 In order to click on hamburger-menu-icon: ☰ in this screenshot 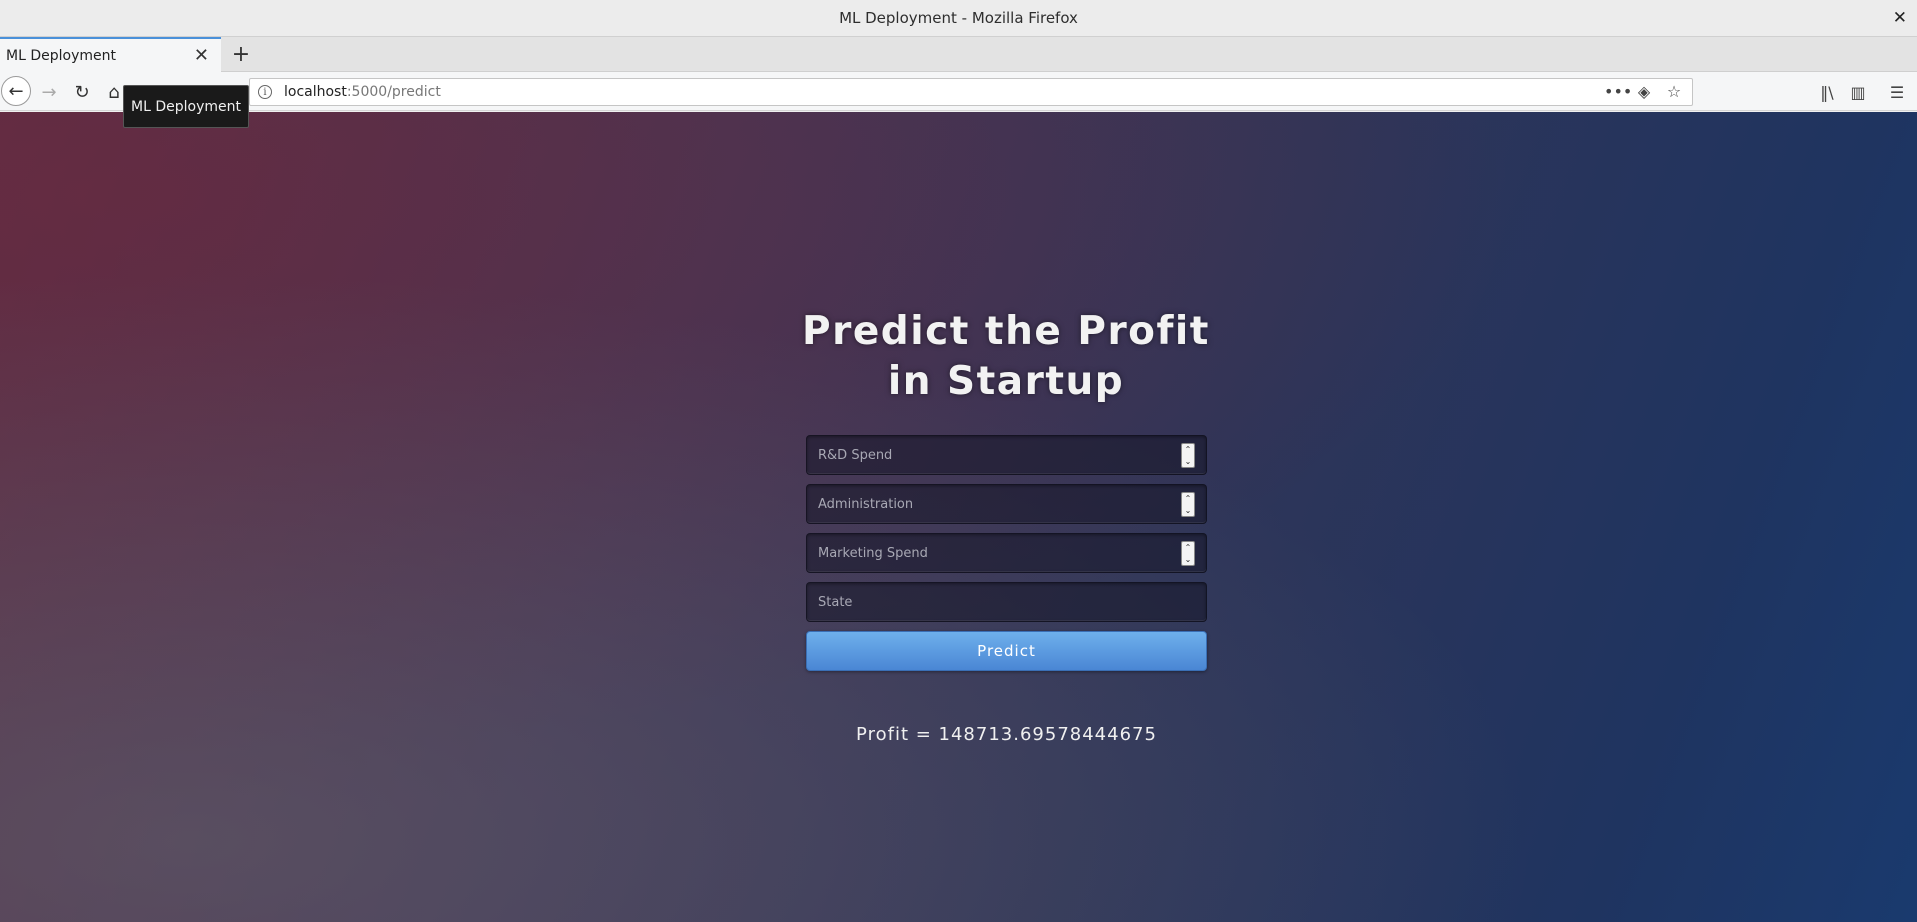, I will do `click(1897, 92)`.